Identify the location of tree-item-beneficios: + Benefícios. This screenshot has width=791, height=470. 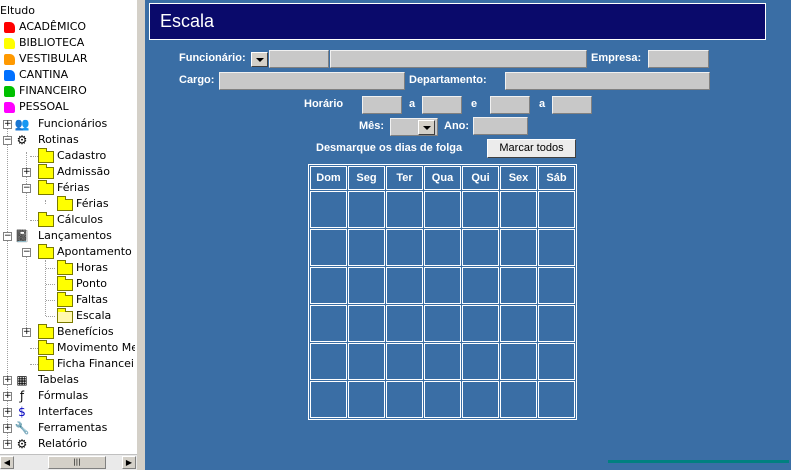
(67, 332).